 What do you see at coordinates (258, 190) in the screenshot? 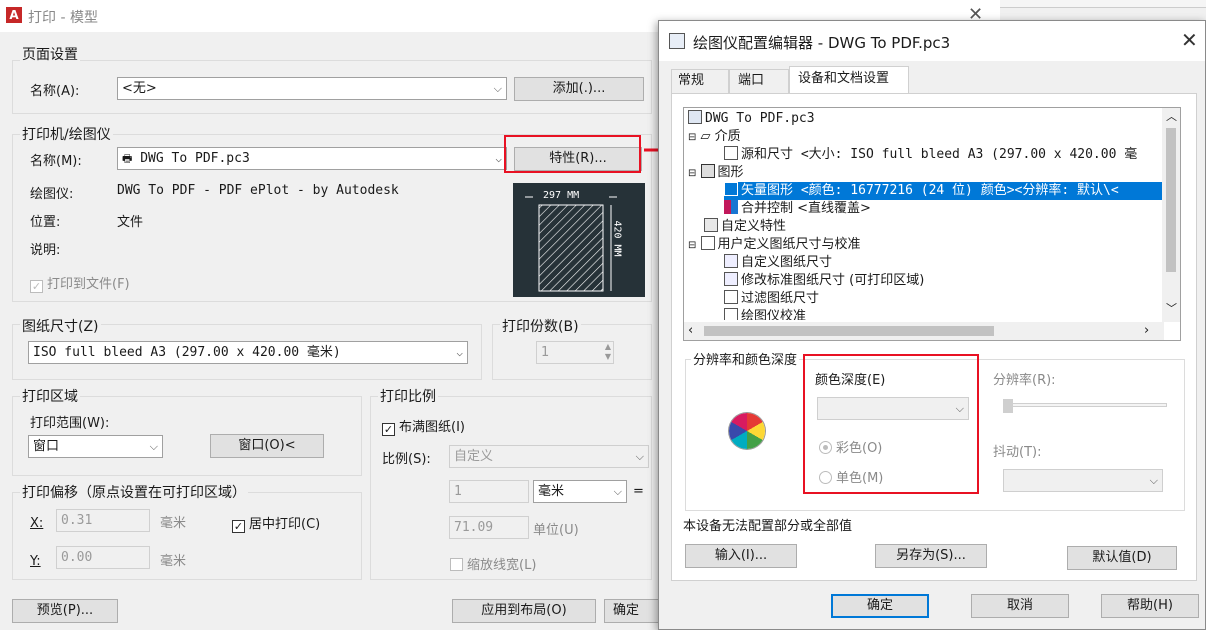
I see `plotter-value: DWG To PDF - PDF ePlot - by Autodesk` at bounding box center [258, 190].